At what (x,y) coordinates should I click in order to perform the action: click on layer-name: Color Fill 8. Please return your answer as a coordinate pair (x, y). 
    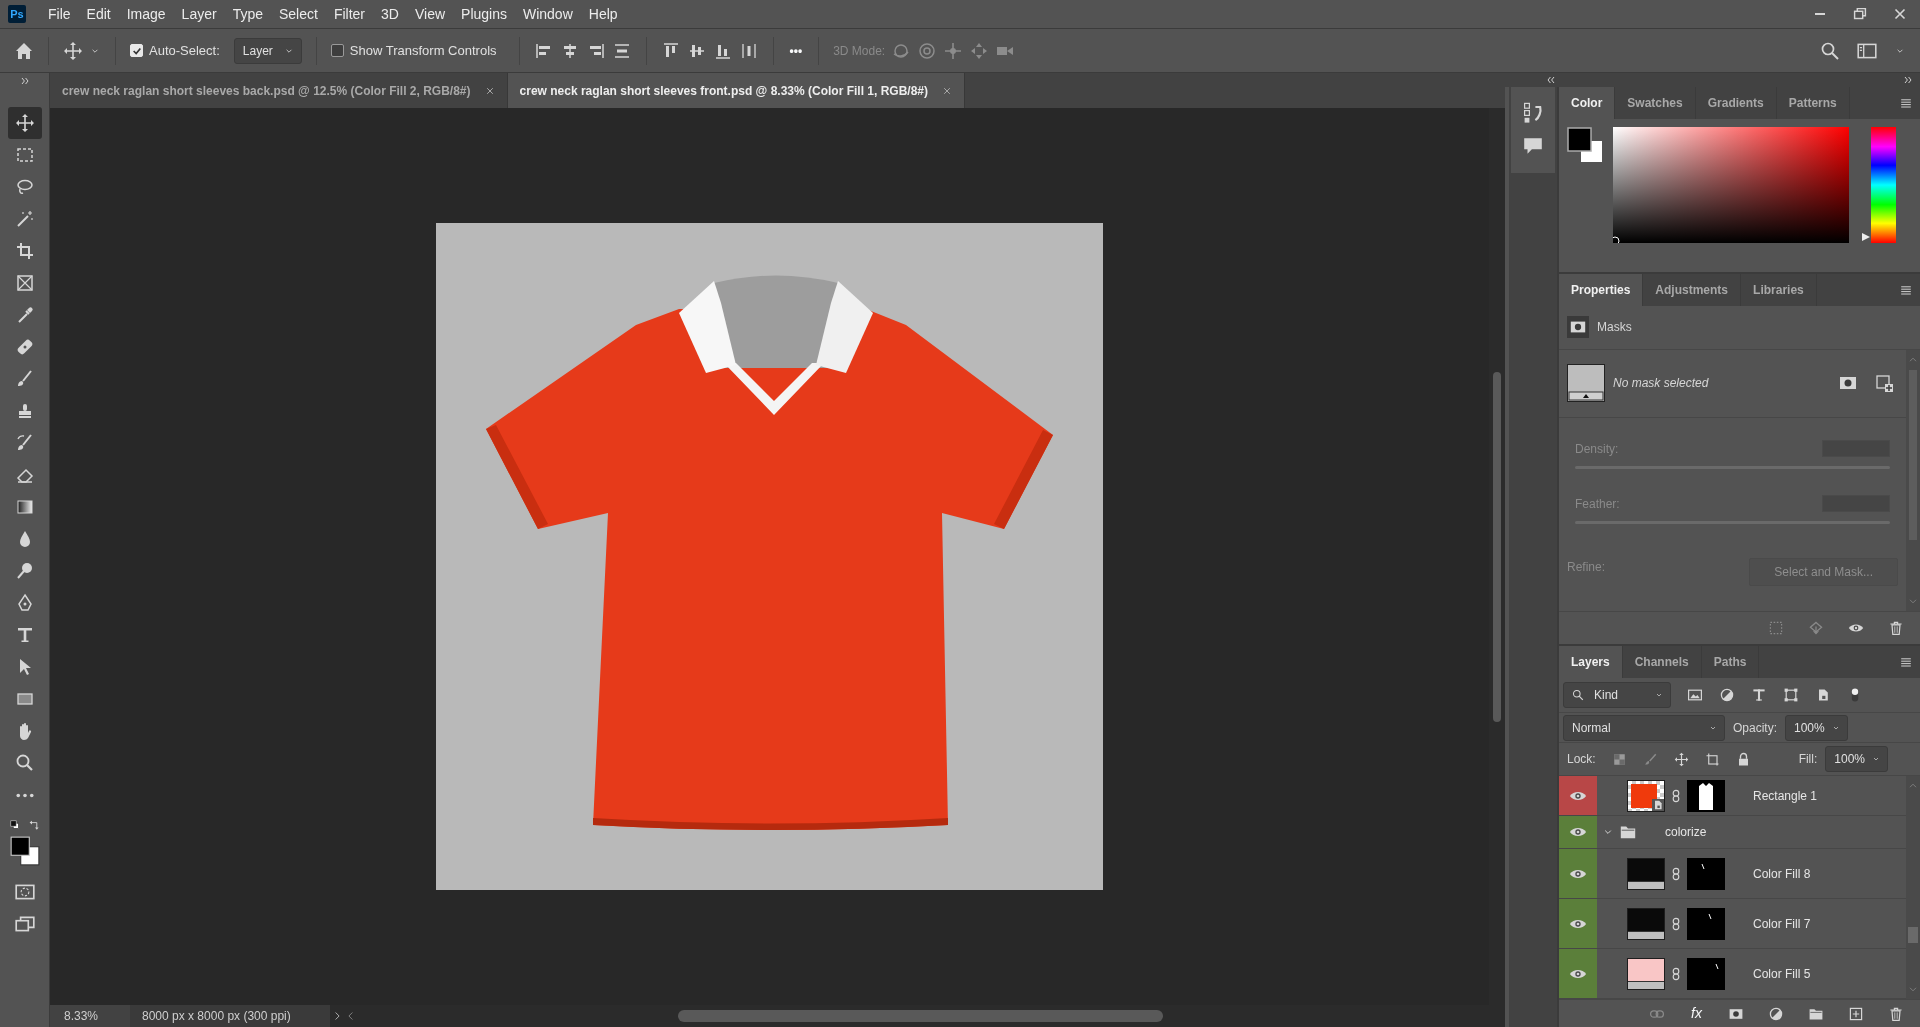
    Looking at the image, I should click on (1782, 873).